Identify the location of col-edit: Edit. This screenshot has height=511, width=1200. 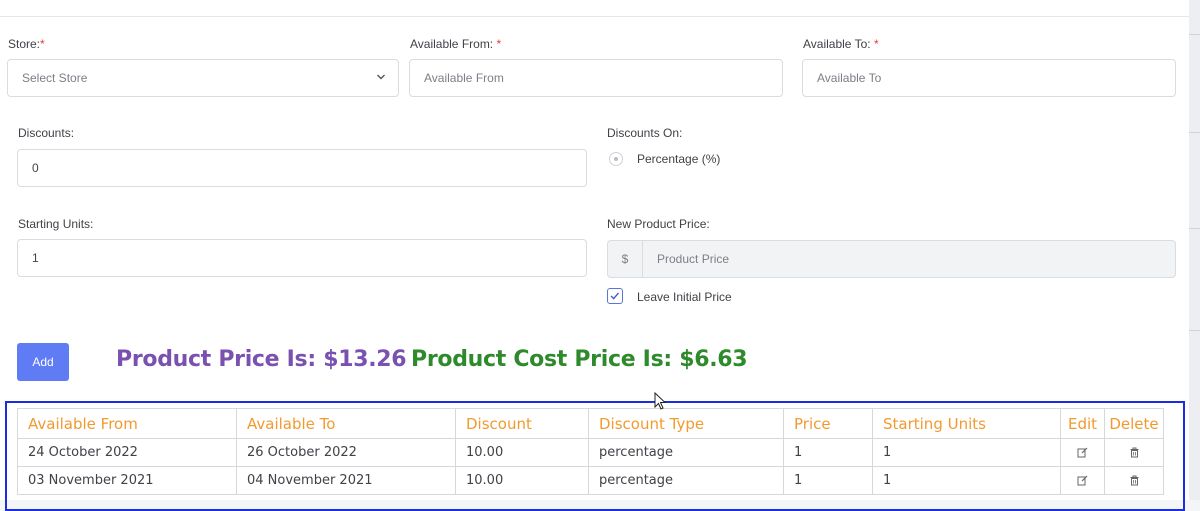
(1082, 423).